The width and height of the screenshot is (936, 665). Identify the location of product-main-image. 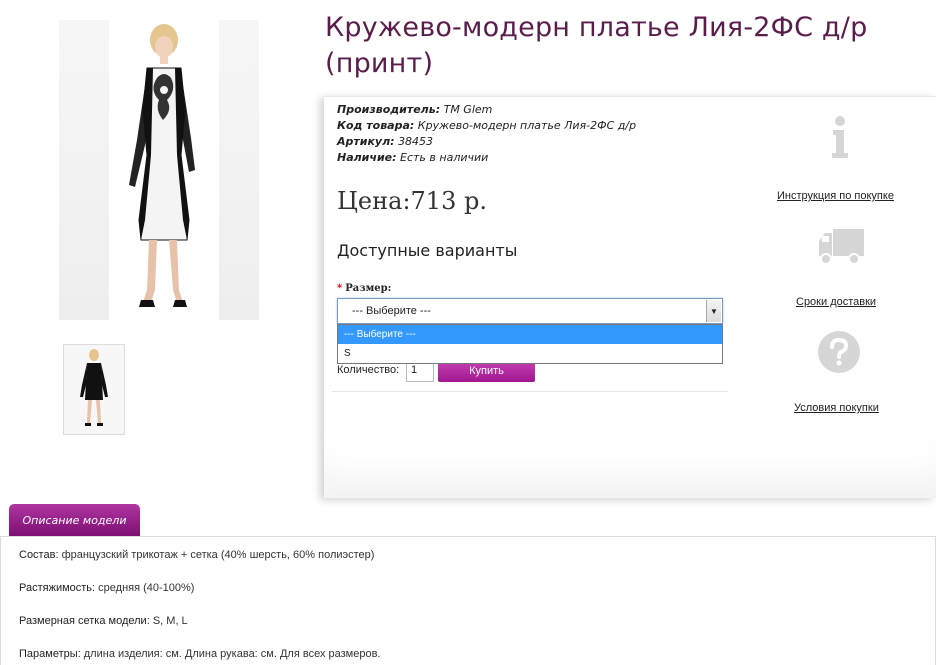
(159, 170).